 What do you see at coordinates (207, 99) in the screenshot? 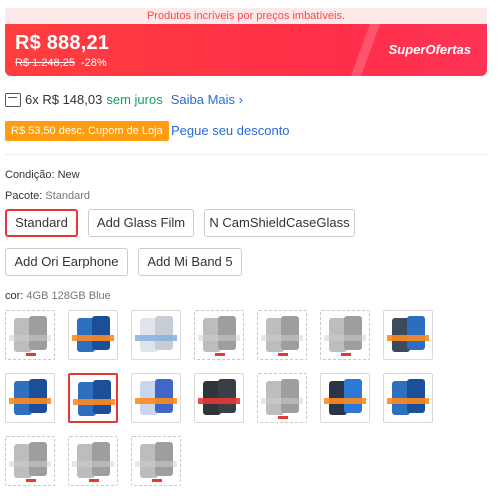
I see `saiba-mais-link: Saiba Mais ›` at bounding box center [207, 99].